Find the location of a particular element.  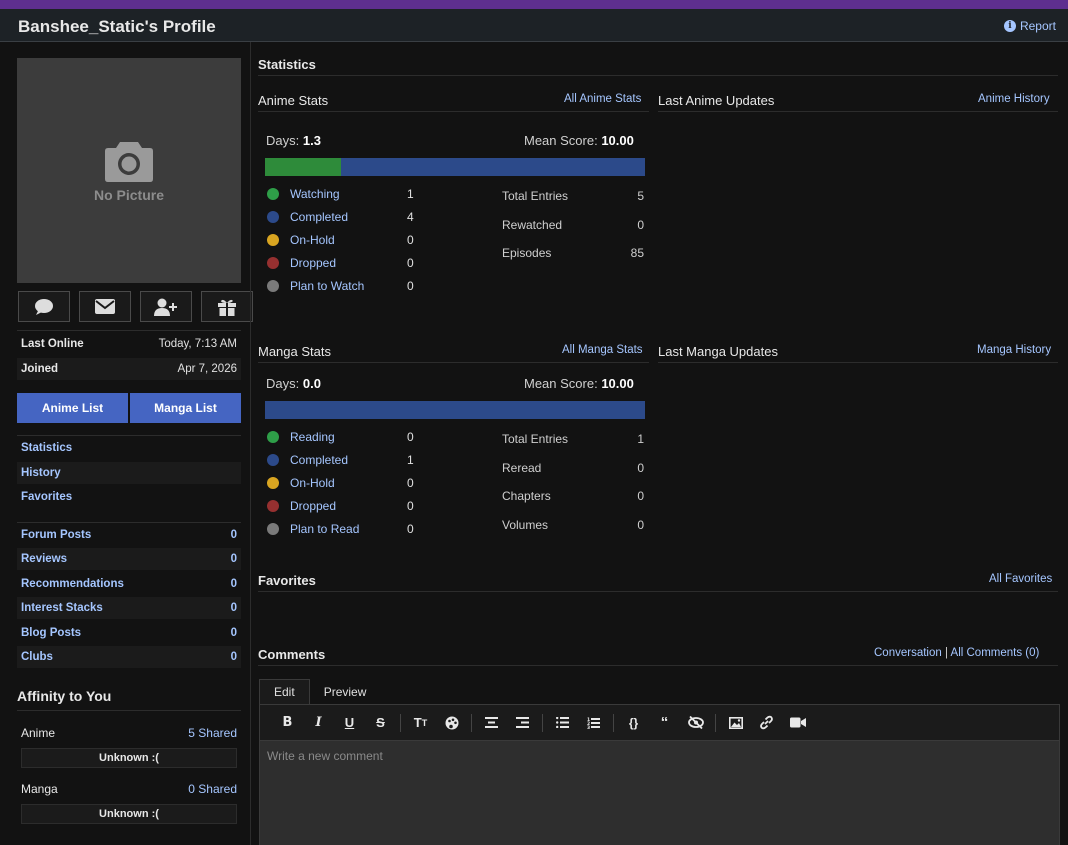

legend-item: Completed 4 is located at coordinates (347, 217).